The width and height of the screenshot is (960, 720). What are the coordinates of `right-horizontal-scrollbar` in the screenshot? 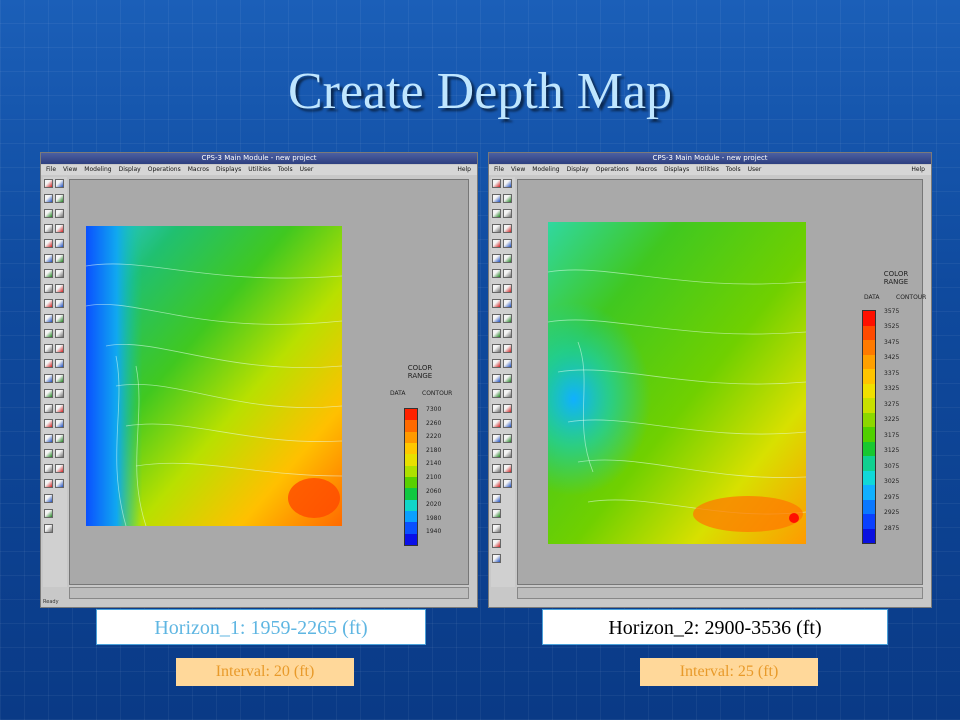 It's located at (720, 593).